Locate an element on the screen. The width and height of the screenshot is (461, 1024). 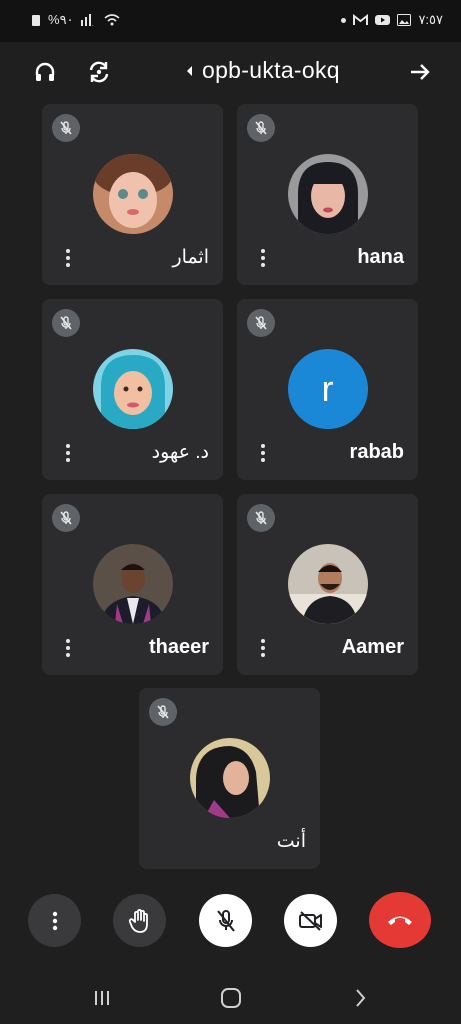
participant-name: hana is located at coordinates (380, 257).